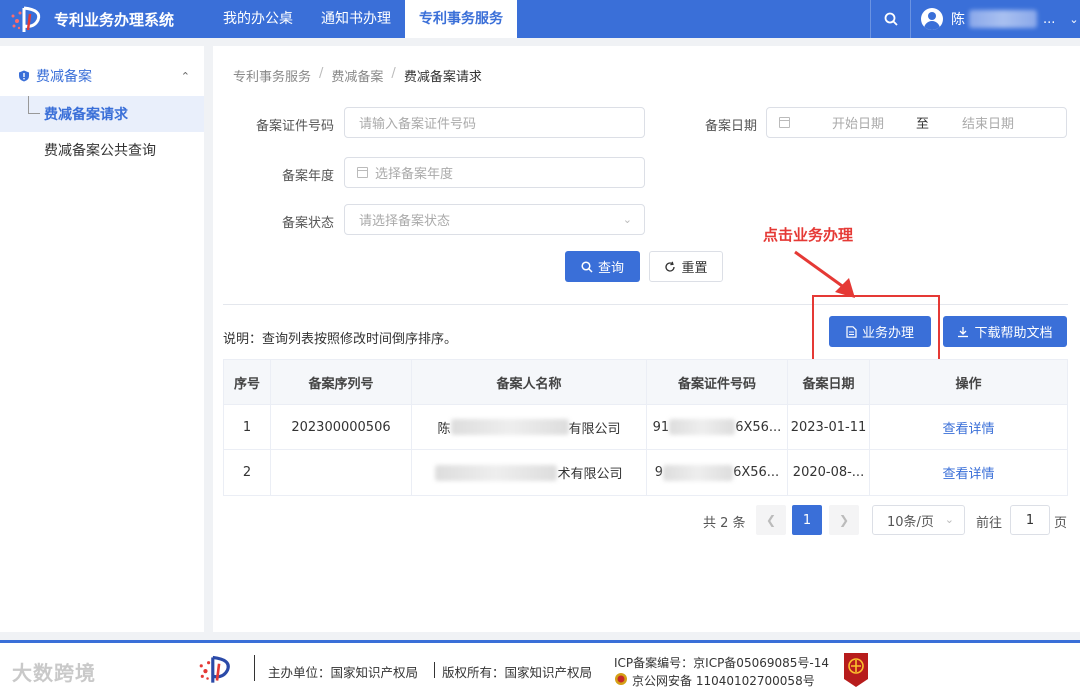 The width and height of the screenshot is (1080, 692). Describe the element at coordinates (717, 382) in the screenshot. I see `column-header: 备案证件号码` at that location.